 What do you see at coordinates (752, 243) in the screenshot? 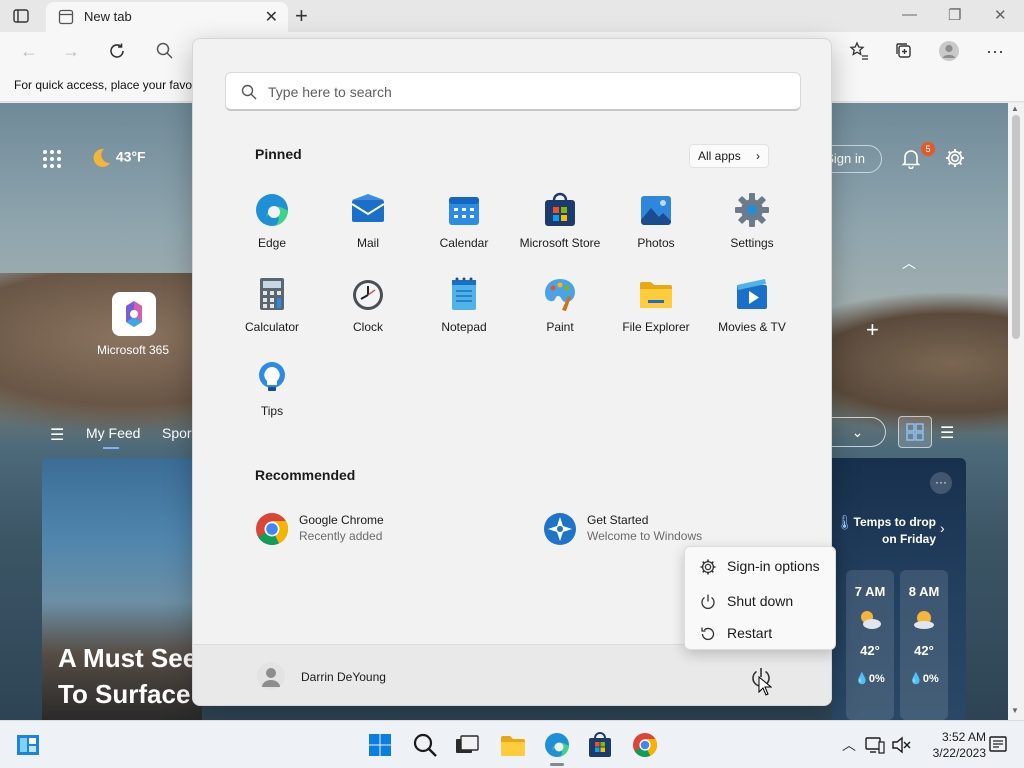
I see `pinned-app-label: Settings` at bounding box center [752, 243].